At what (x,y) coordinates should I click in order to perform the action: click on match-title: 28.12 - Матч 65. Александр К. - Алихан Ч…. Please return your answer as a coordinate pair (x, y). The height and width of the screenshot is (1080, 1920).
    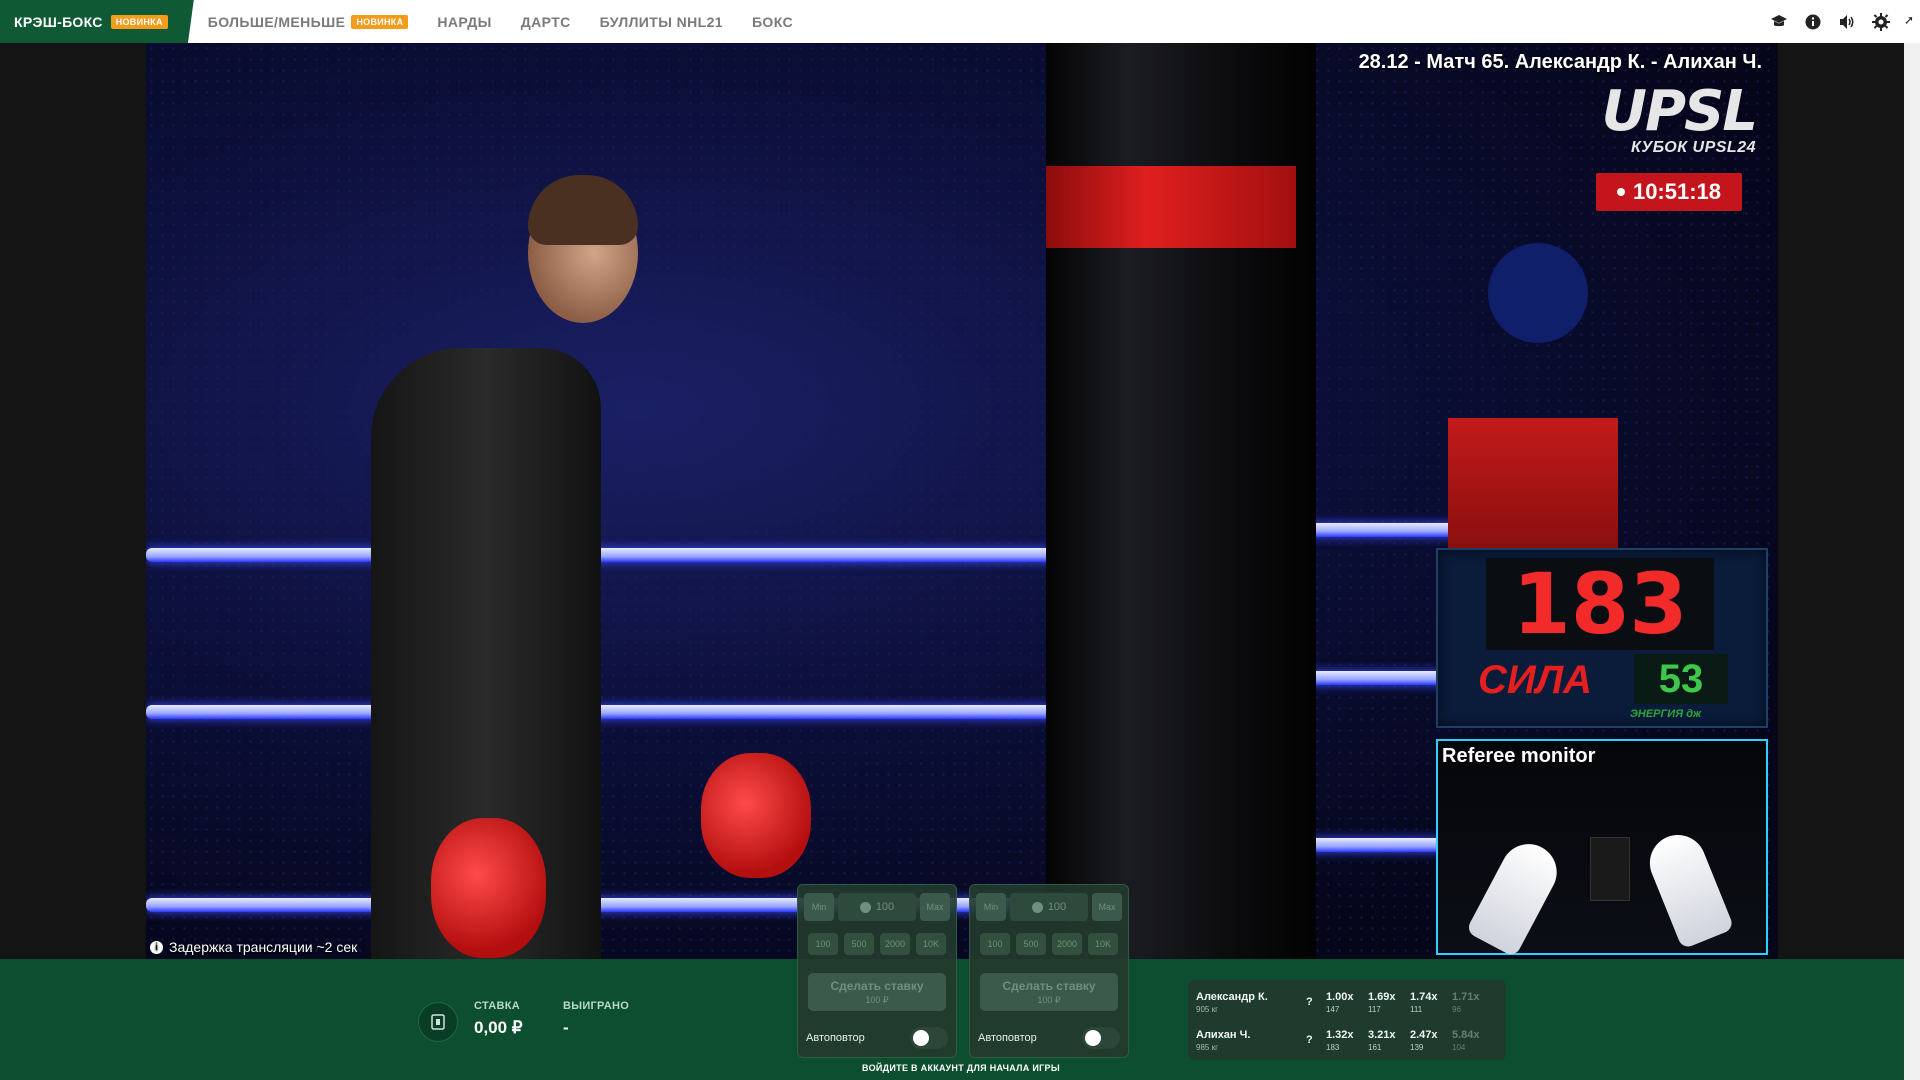
    Looking at the image, I should click on (1560, 62).